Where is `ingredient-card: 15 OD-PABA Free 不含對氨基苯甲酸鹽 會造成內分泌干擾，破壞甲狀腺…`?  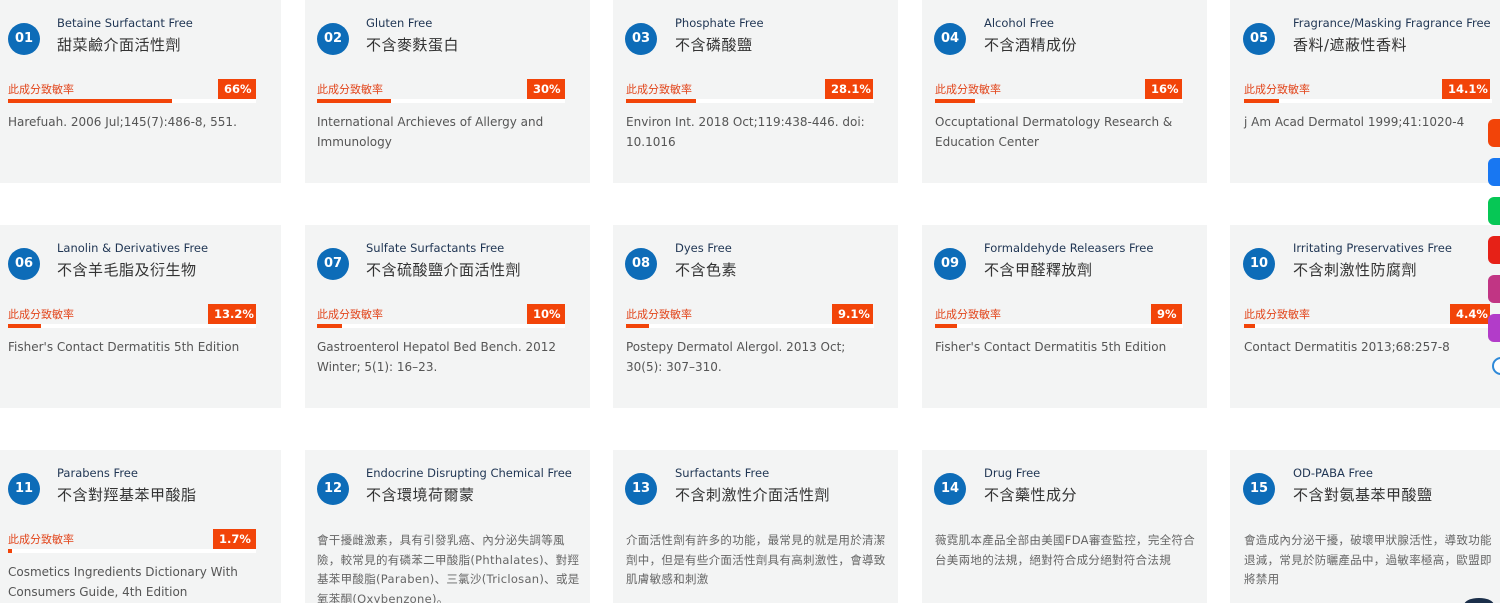 ingredient-card: 15 OD-PABA Free 不含對氨基苯甲酸鹽 會造成內分泌干擾，破壞甲狀腺… is located at coordinates (1365, 526).